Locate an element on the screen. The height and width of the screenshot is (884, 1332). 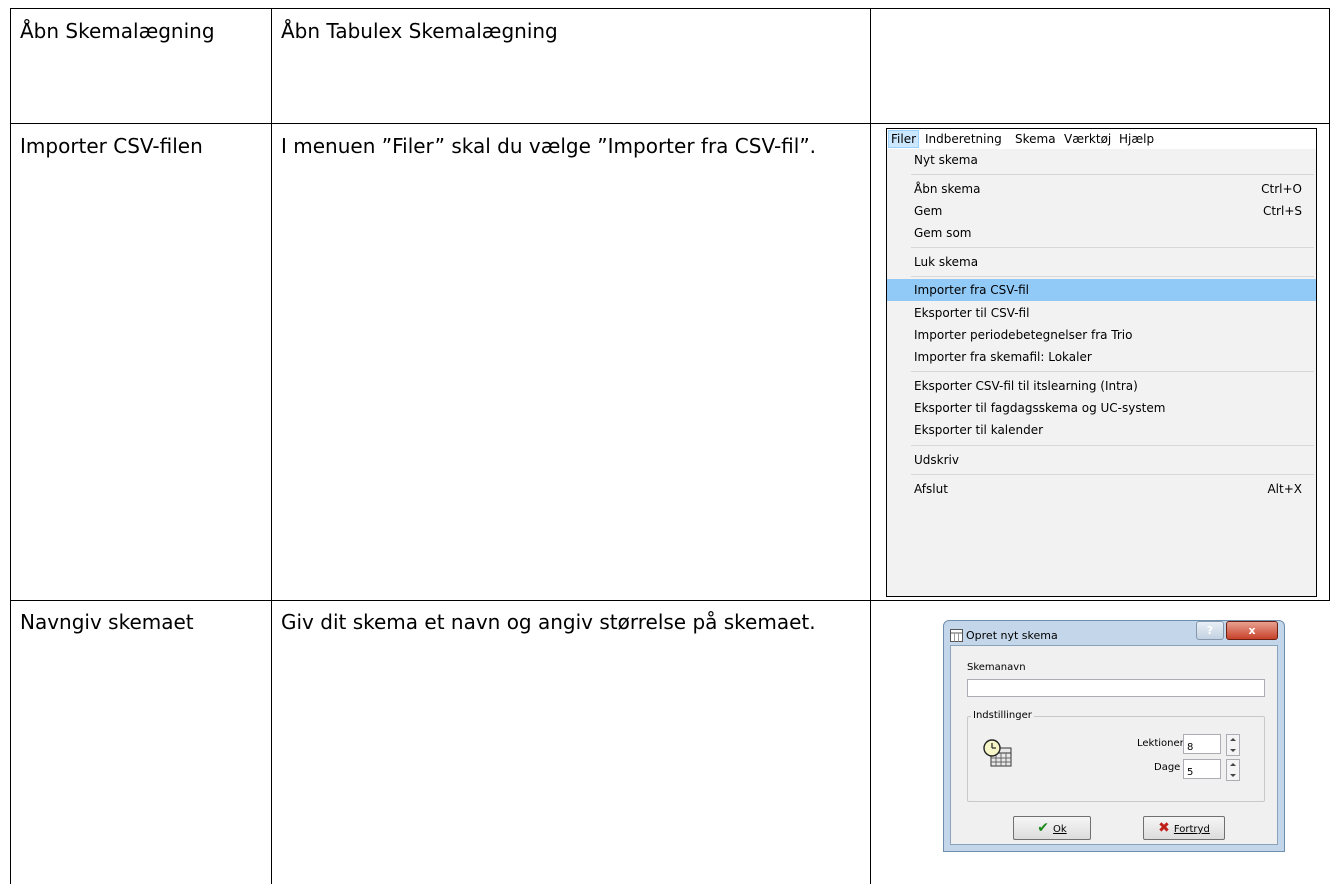
dage-input: 5 is located at coordinates (1202, 769).